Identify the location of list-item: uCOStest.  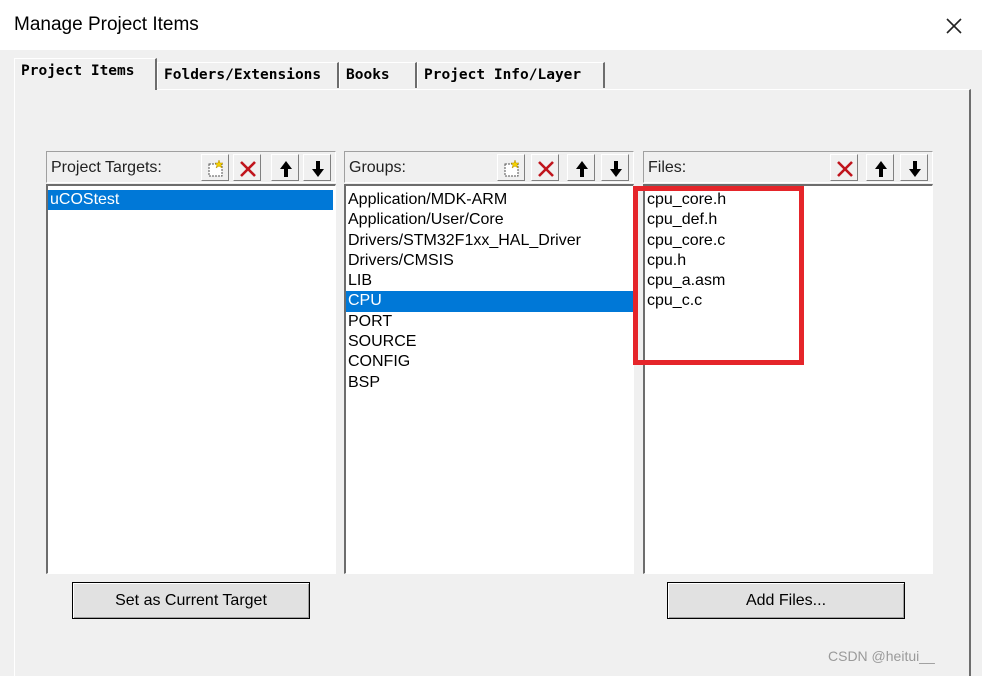
(190, 200).